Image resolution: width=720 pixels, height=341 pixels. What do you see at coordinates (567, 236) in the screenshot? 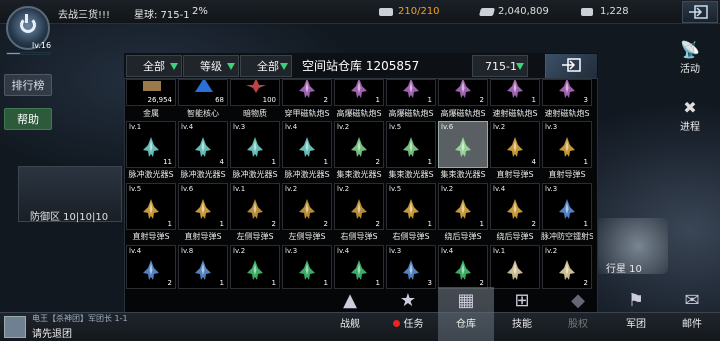
I see `item-name: 脉冲防空镭射S` at bounding box center [567, 236].